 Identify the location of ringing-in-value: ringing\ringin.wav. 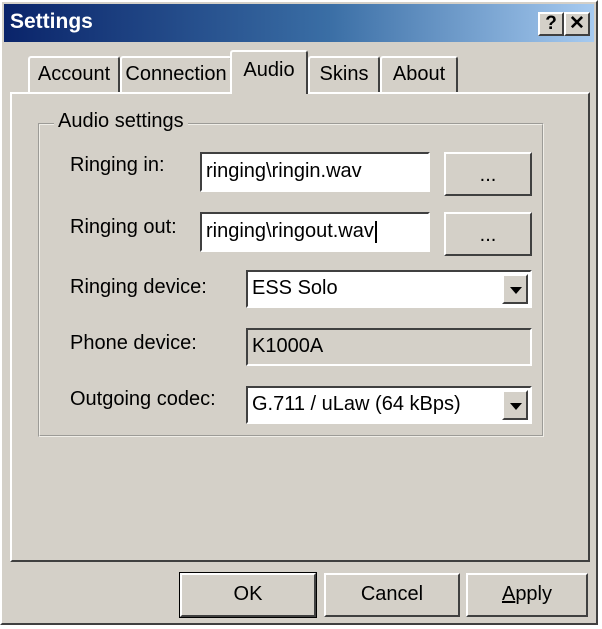
(284, 171).